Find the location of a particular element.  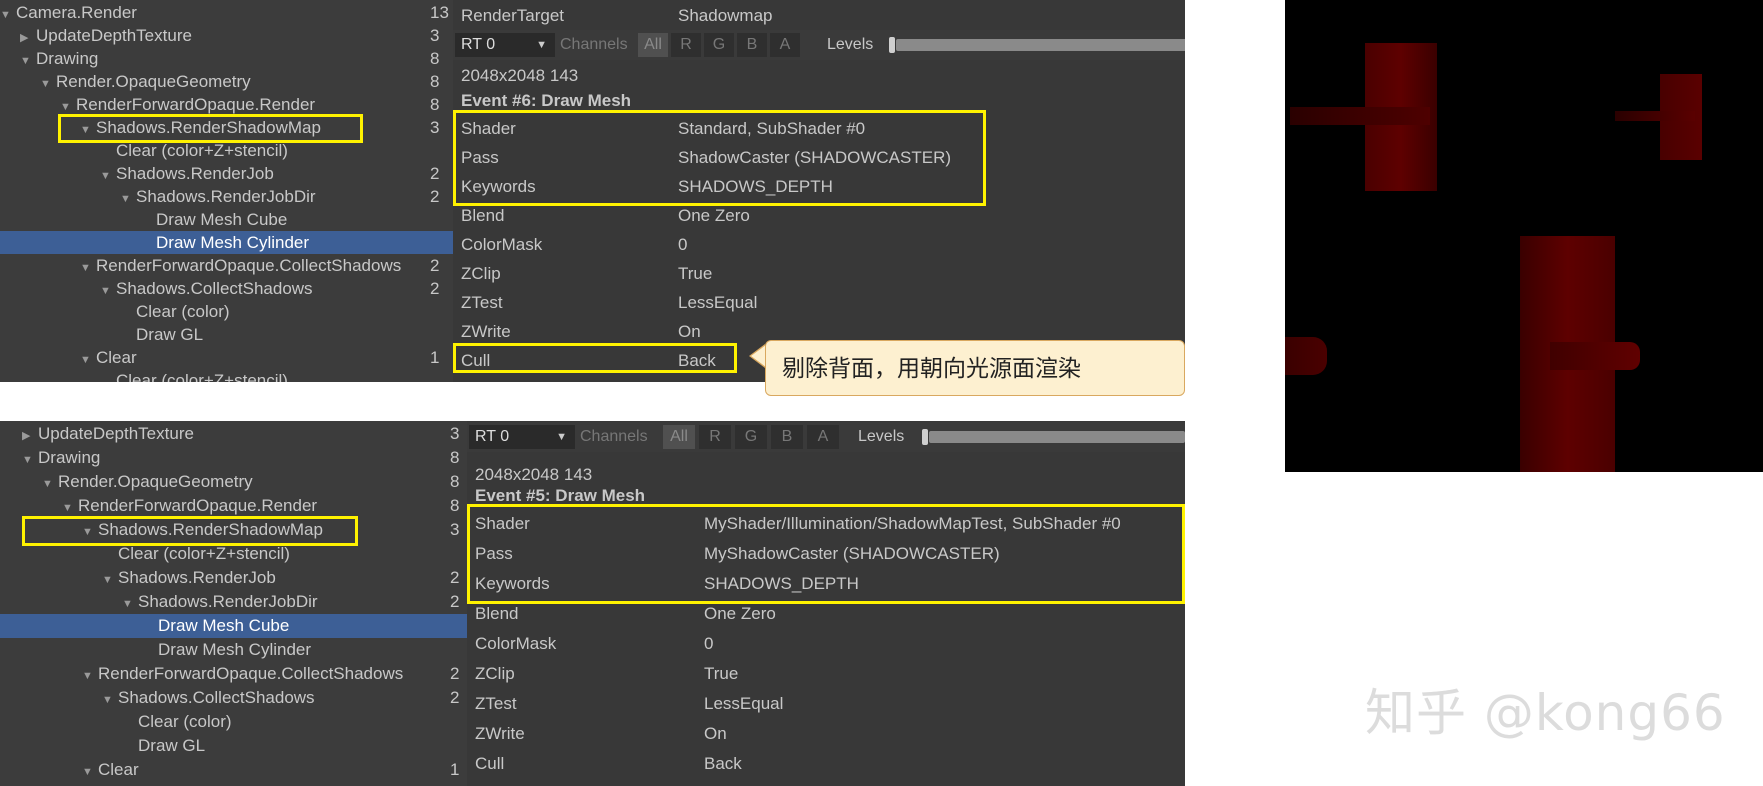

tree-item: Clear (color+Z+stencil) is located at coordinates (226, 375).